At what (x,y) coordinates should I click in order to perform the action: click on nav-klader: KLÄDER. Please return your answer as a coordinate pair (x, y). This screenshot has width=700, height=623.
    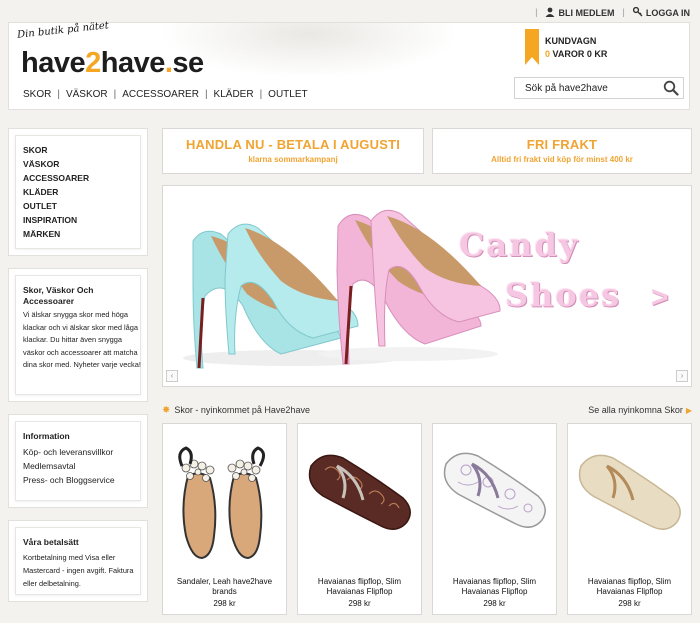
    Looking at the image, I should click on (234, 94).